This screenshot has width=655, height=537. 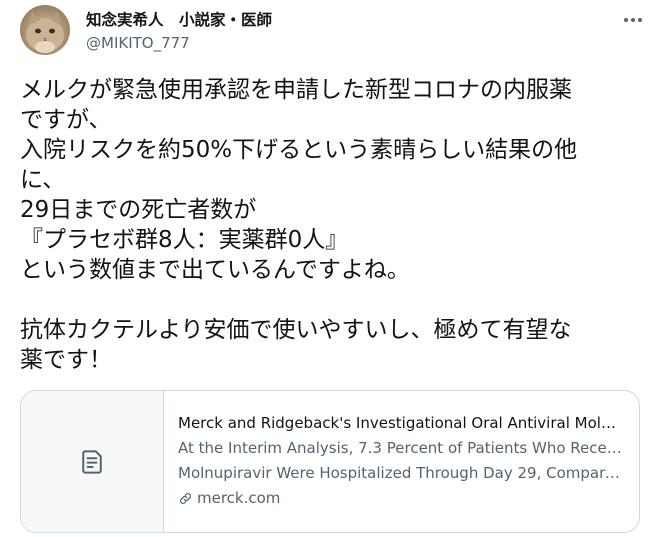 I want to click on tweet-text-line: 『プラセボ群8人：実薬群0人』, so click(x=184, y=240).